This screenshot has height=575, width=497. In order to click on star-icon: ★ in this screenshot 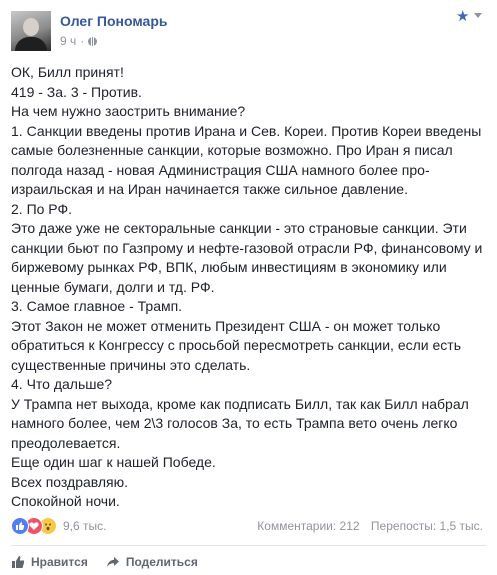, I will do `click(462, 16)`.